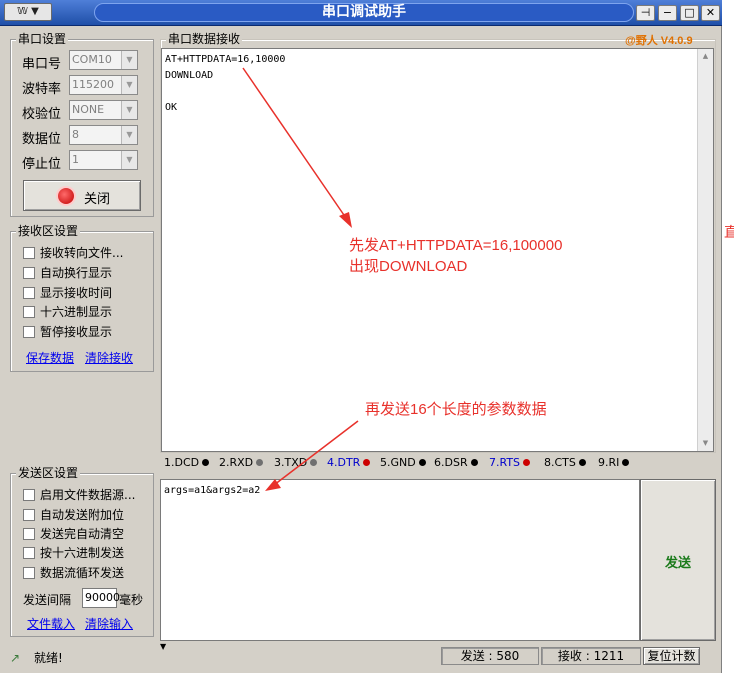  I want to click on save-data-link: 保存数据, so click(50, 357).